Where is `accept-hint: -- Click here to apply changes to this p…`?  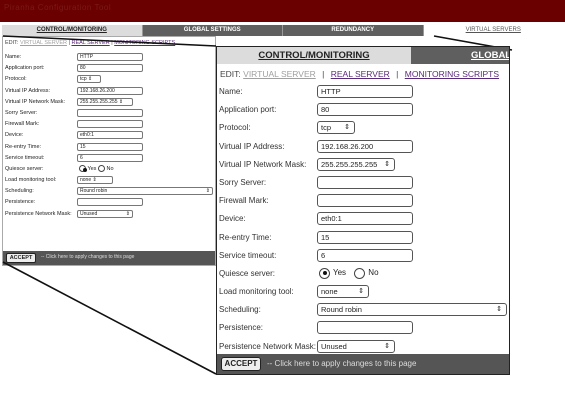
accept-hint: -- Click here to apply changes to this p… is located at coordinates (342, 363).